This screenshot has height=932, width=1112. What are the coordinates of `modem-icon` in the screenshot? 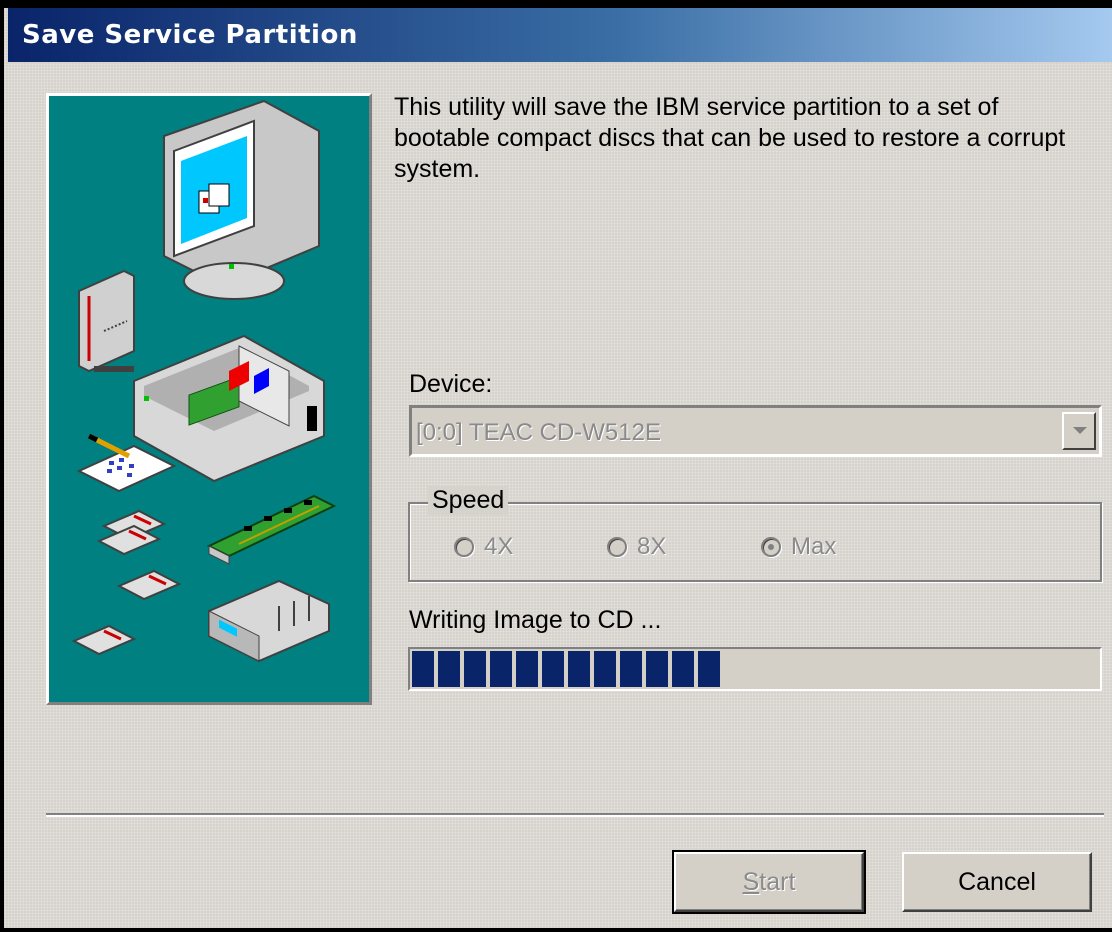 It's located at (269, 621).